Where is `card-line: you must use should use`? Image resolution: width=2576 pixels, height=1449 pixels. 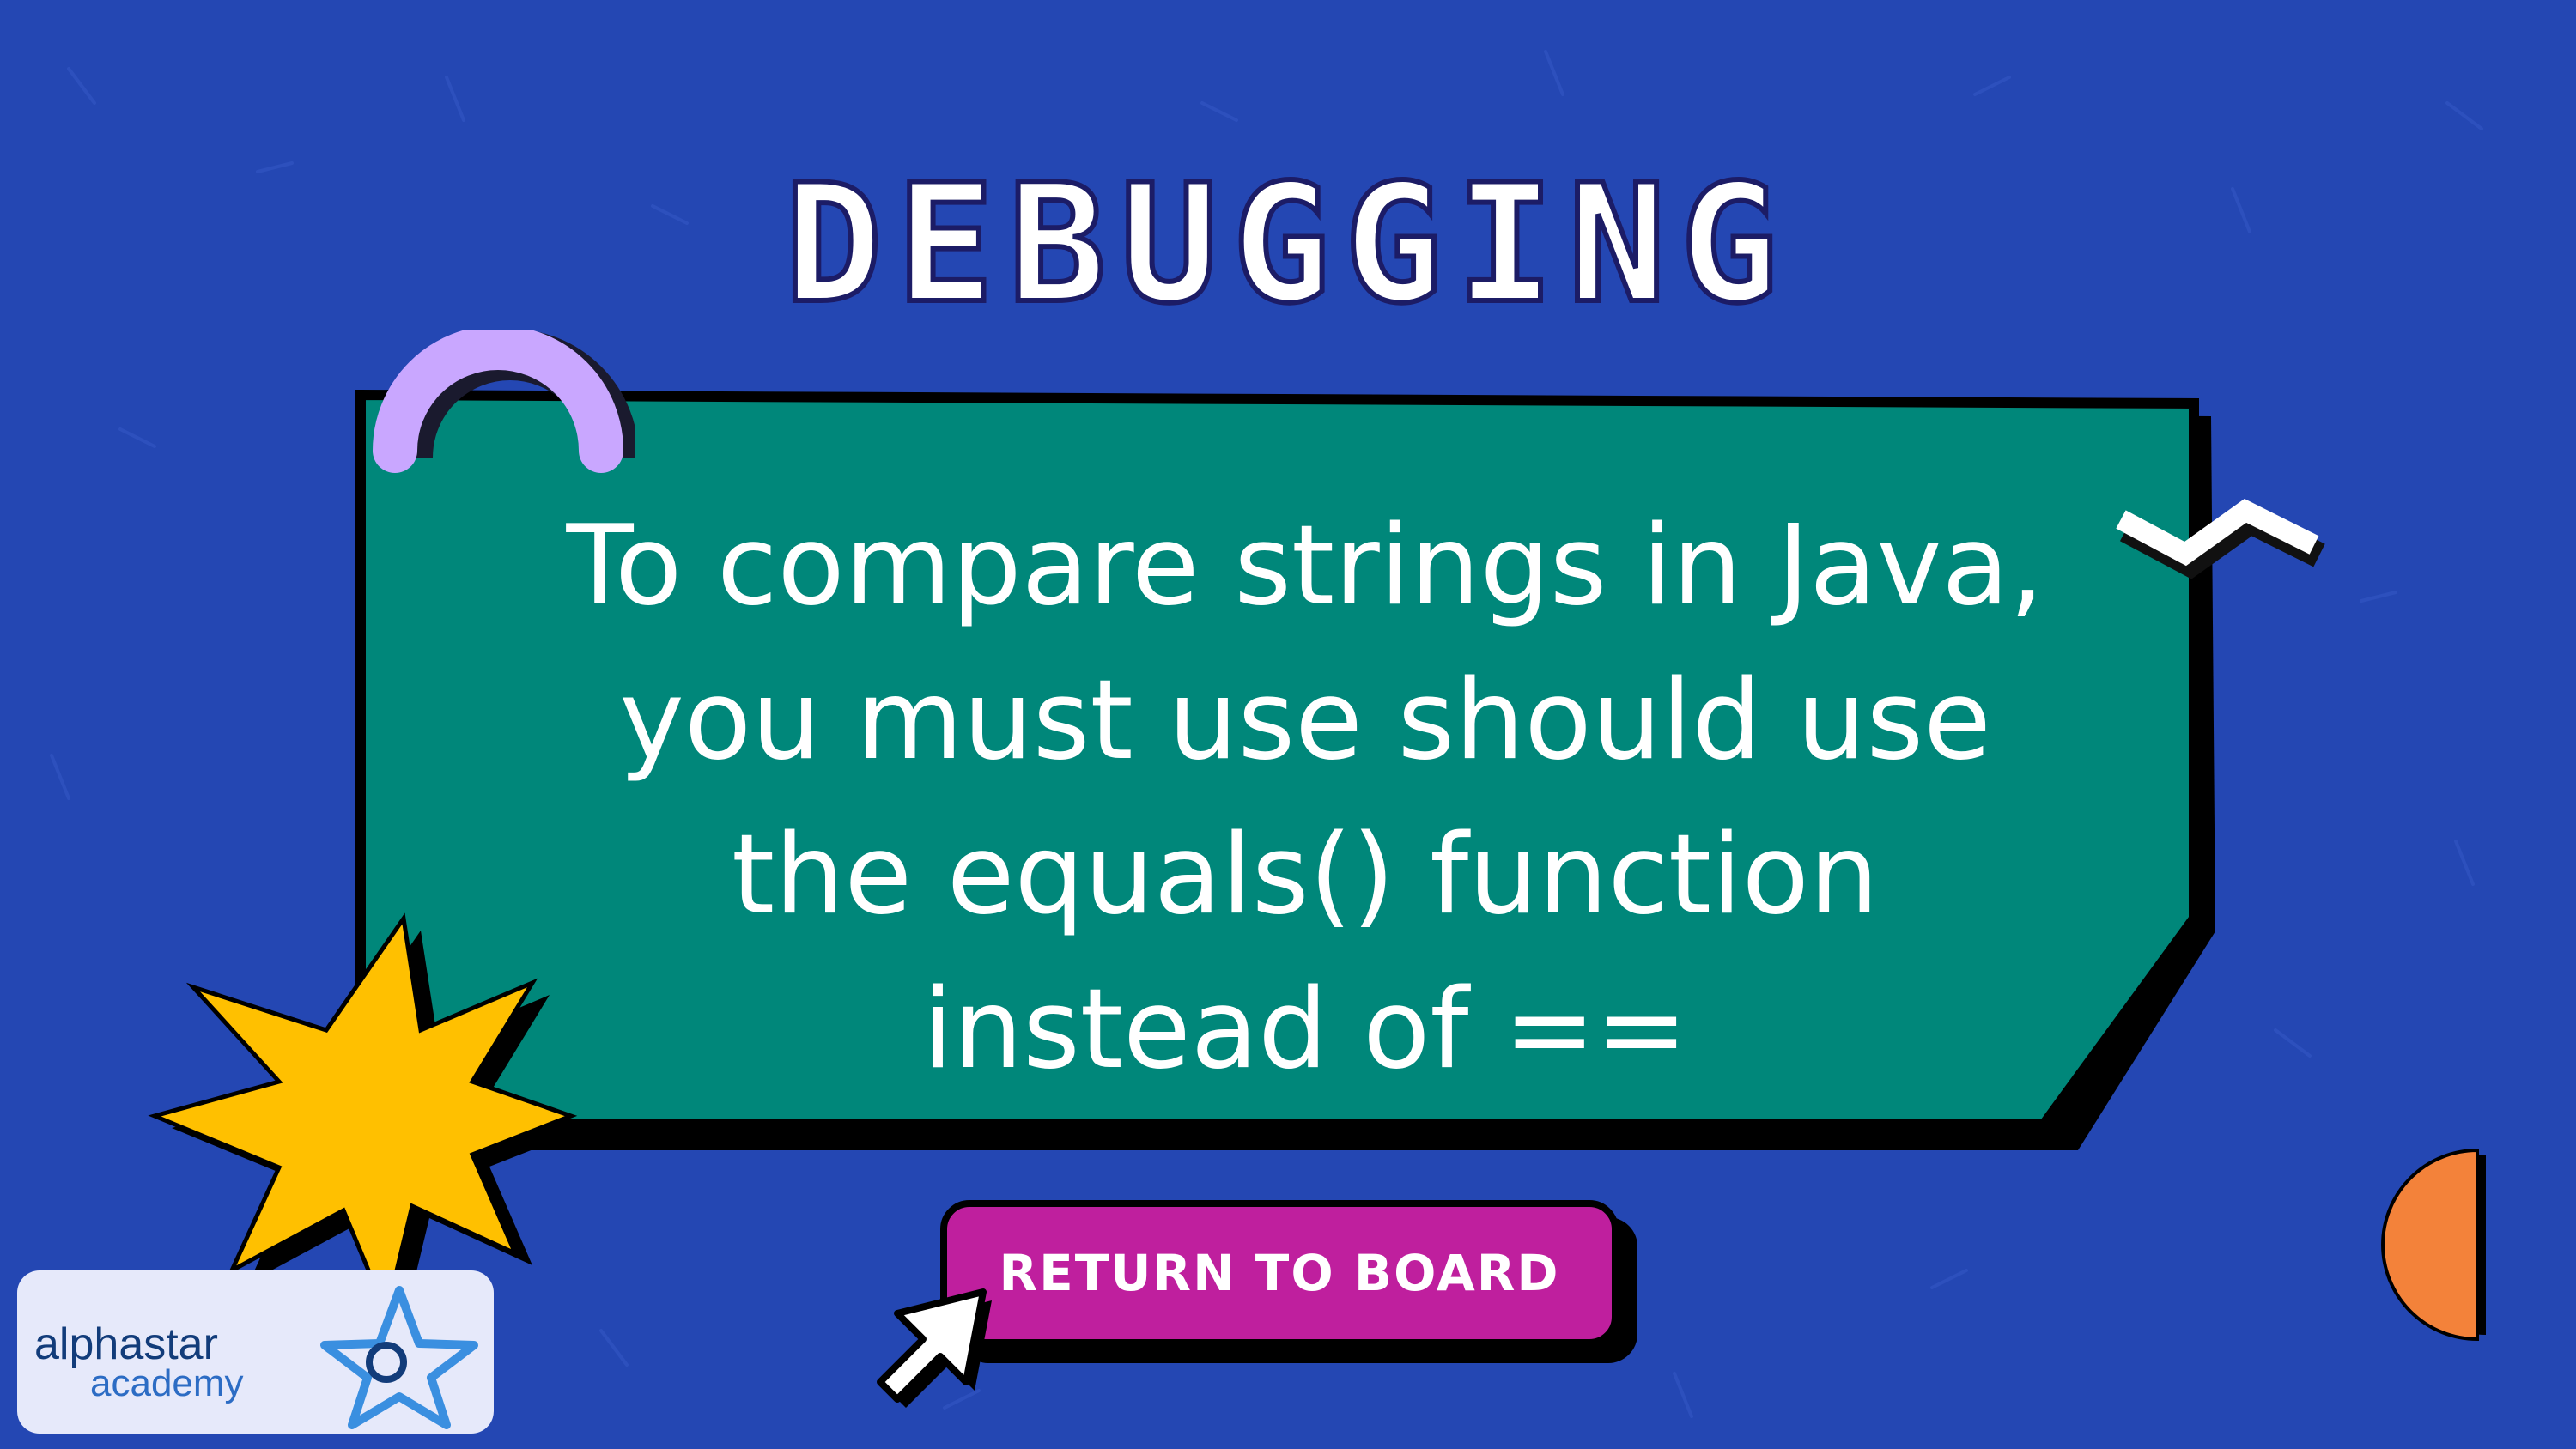
card-line: you must use should use is located at coordinates (1305, 721).